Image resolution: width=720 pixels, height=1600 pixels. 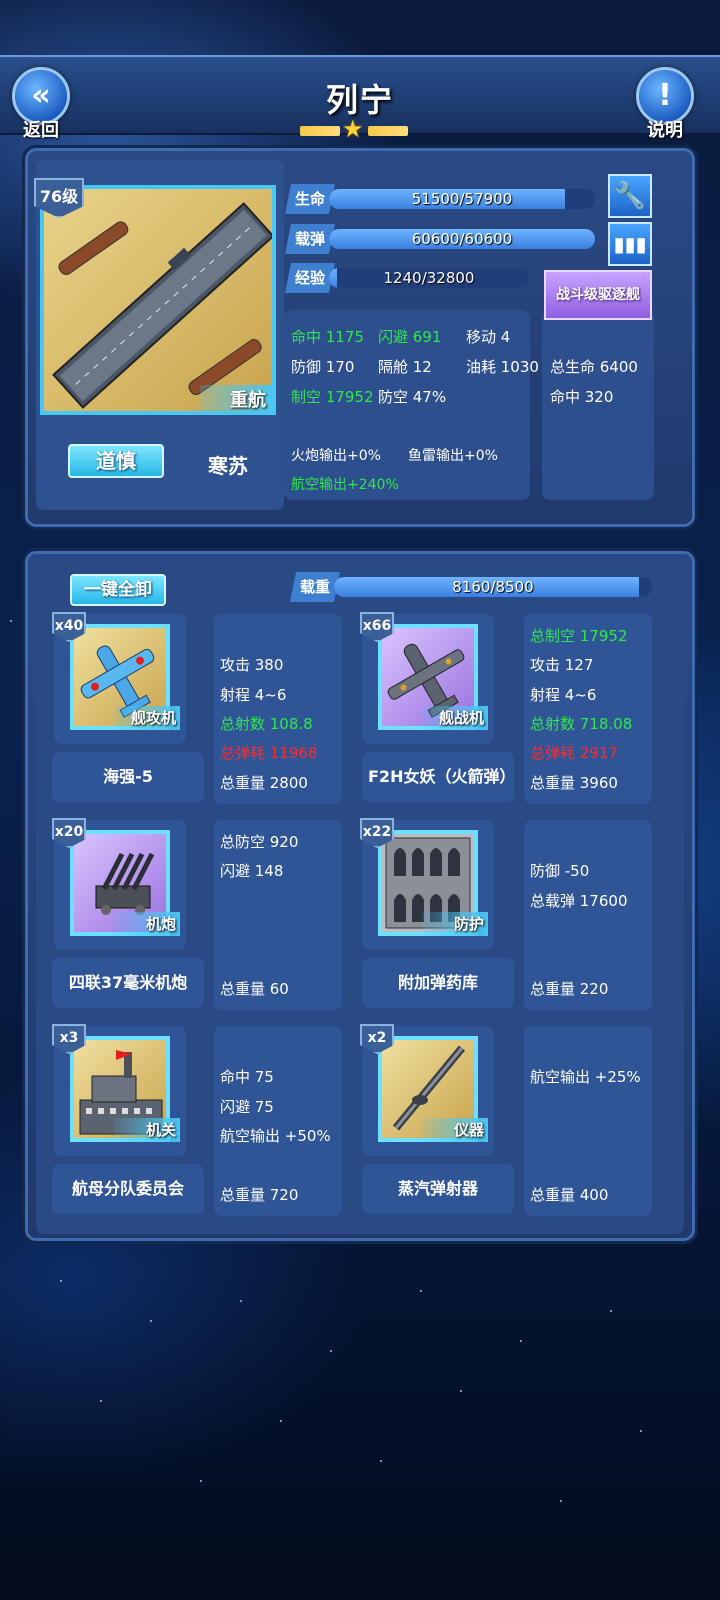 What do you see at coordinates (438, 1189) in the screenshot?
I see `slot-name: 蒸汽弹射器` at bounding box center [438, 1189].